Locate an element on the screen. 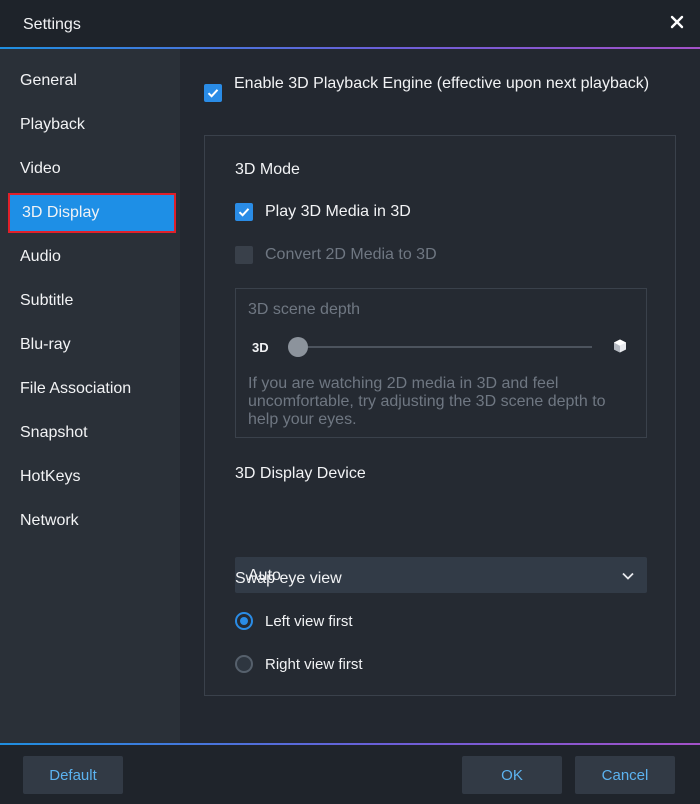 The width and height of the screenshot is (700, 804). enable-3d-engine-checkbox is located at coordinates (213, 93).